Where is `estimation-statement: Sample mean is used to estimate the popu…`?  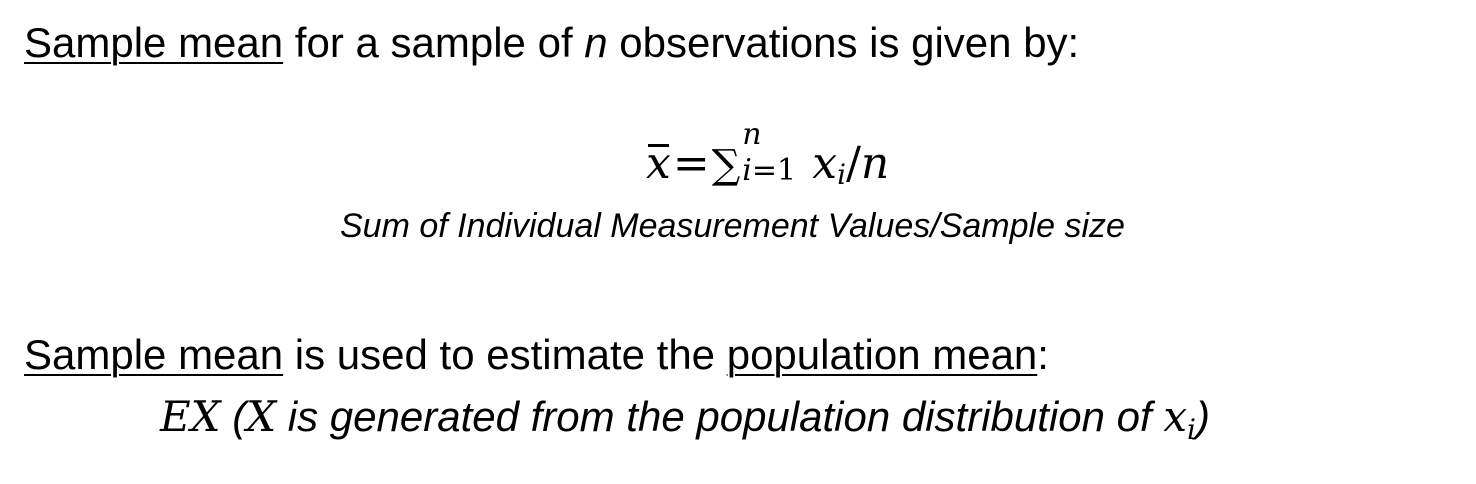
estimation-statement: Sample mean is used to estimate the popu… is located at coordinates (536, 355).